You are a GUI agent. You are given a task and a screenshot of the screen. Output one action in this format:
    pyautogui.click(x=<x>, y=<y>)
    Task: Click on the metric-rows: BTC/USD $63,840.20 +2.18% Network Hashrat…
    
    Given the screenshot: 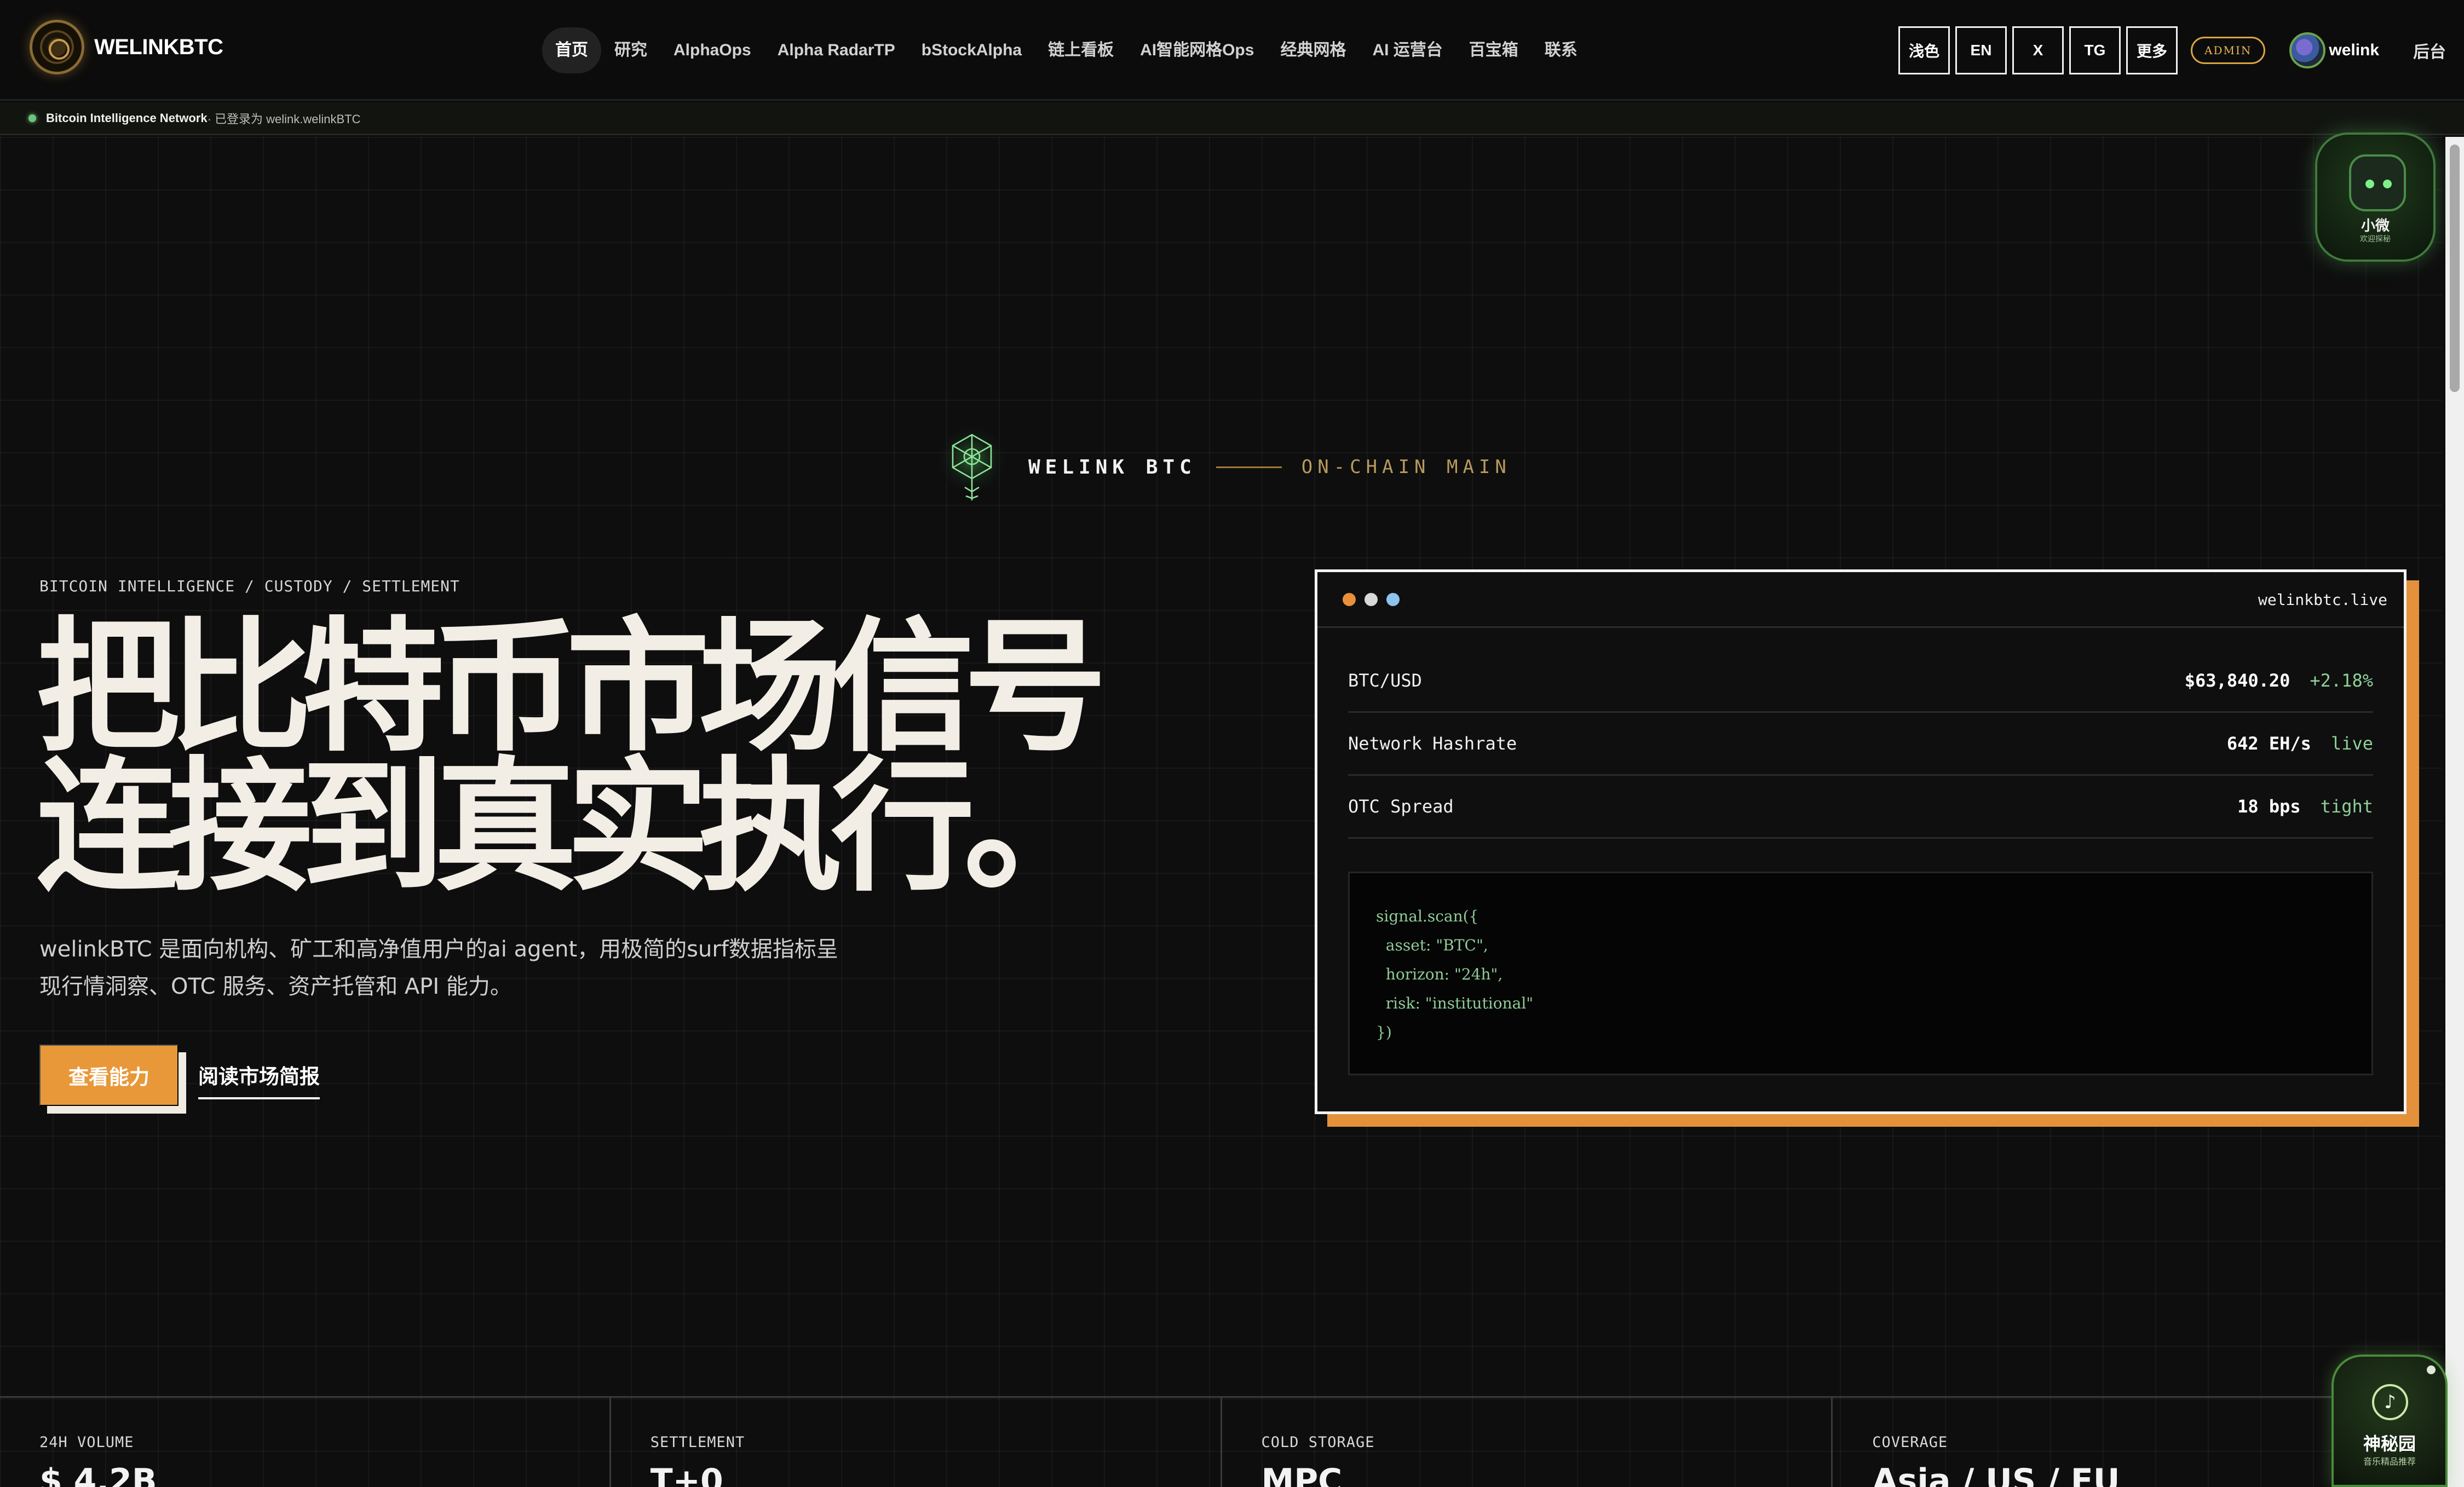 What is the action you would take?
    pyautogui.click(x=1860, y=745)
    